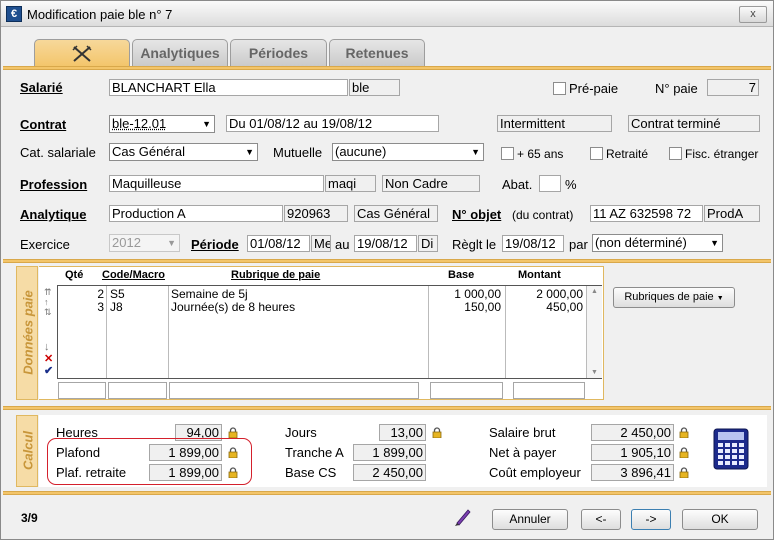  I want to click on move-up-top-icon: ⇈, so click(48, 292).